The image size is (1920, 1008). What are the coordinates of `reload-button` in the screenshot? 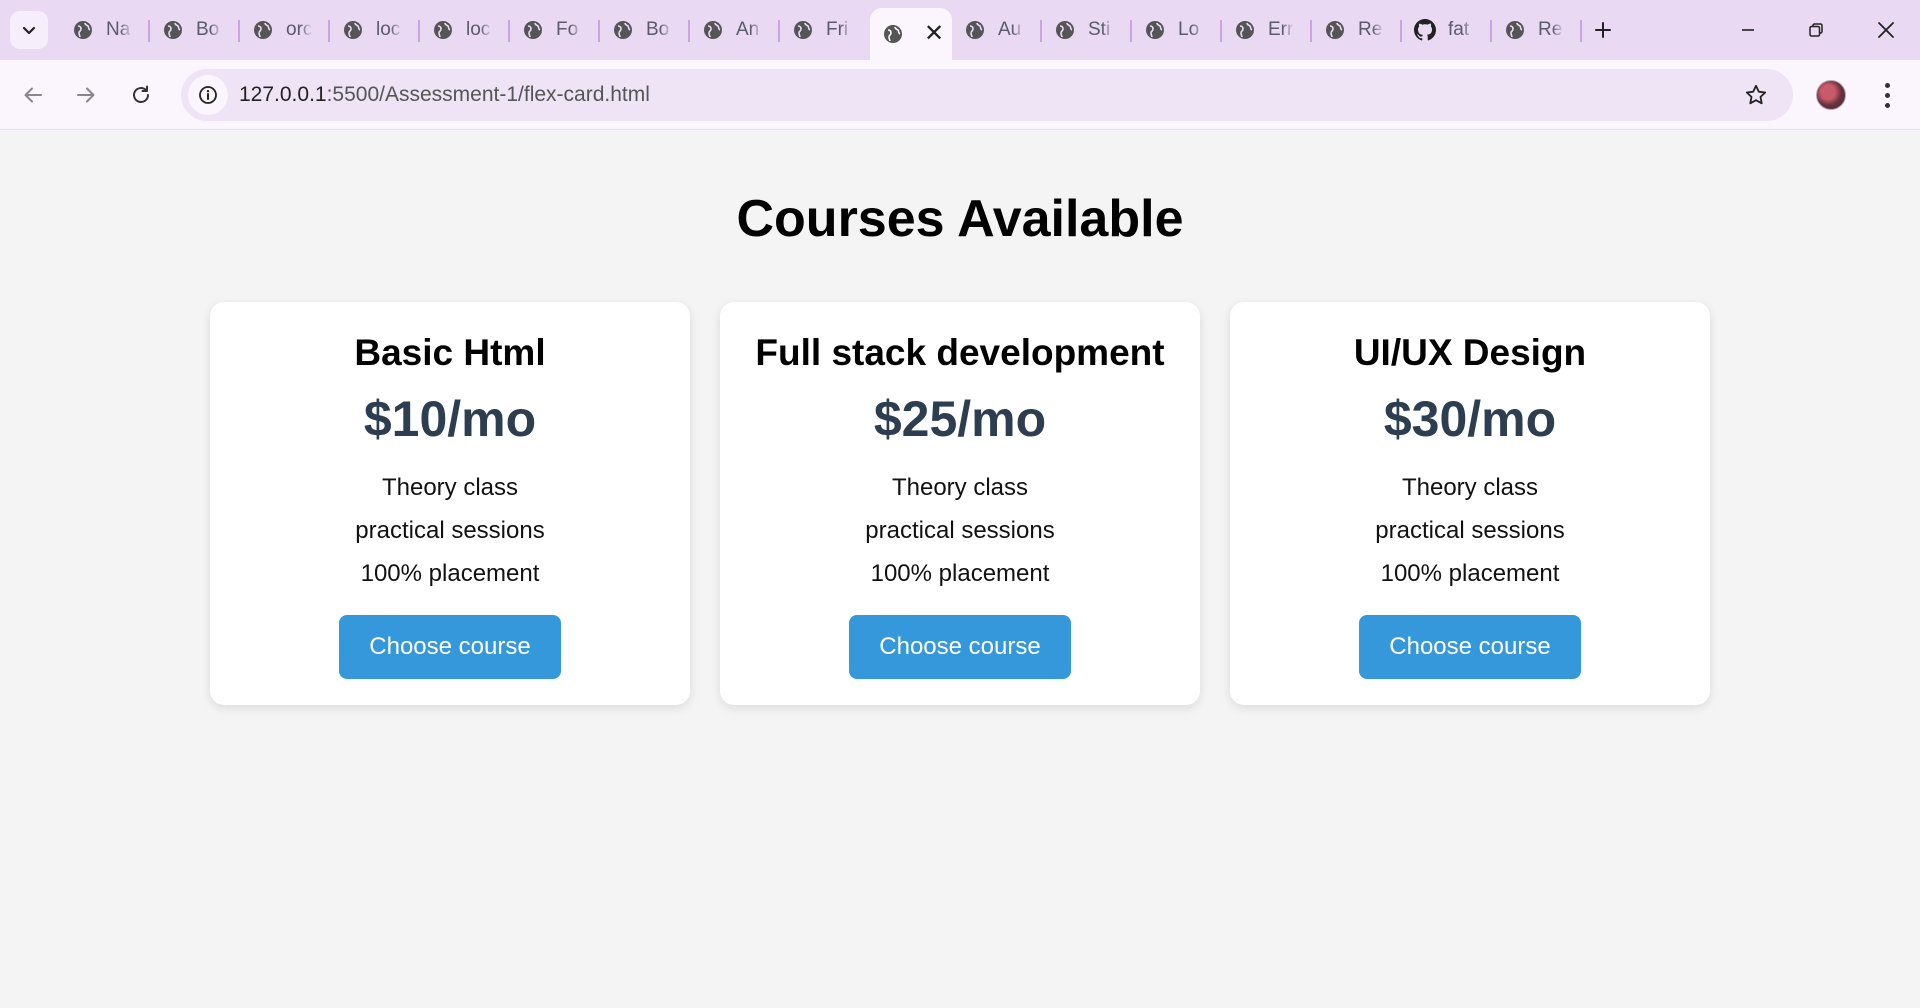 It's located at (141, 95).